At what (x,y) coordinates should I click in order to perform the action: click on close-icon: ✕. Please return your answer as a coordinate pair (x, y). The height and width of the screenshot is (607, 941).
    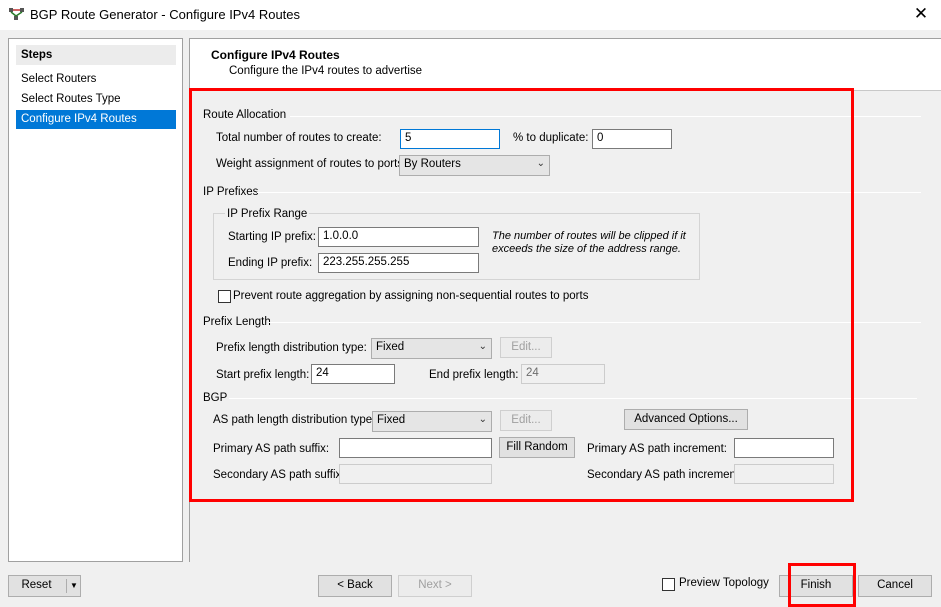
    Looking at the image, I should click on (921, 14).